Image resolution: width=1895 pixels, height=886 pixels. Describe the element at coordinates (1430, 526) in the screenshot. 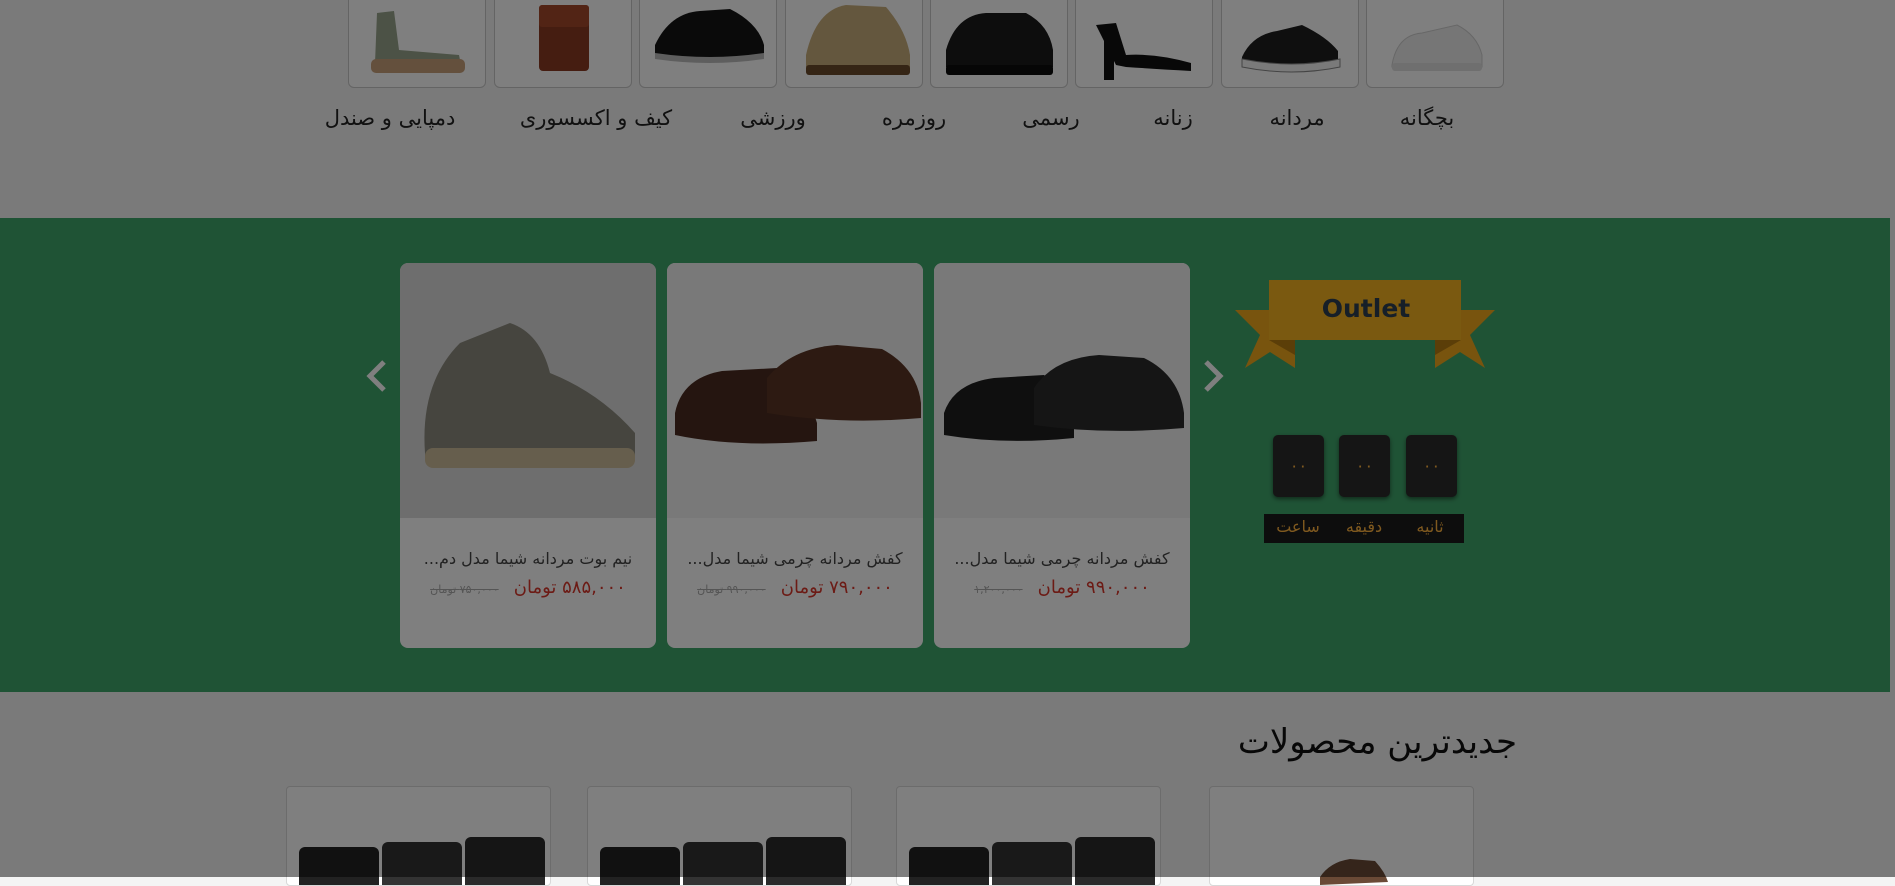

I see `timer-seconds-label: ثانیه` at that location.